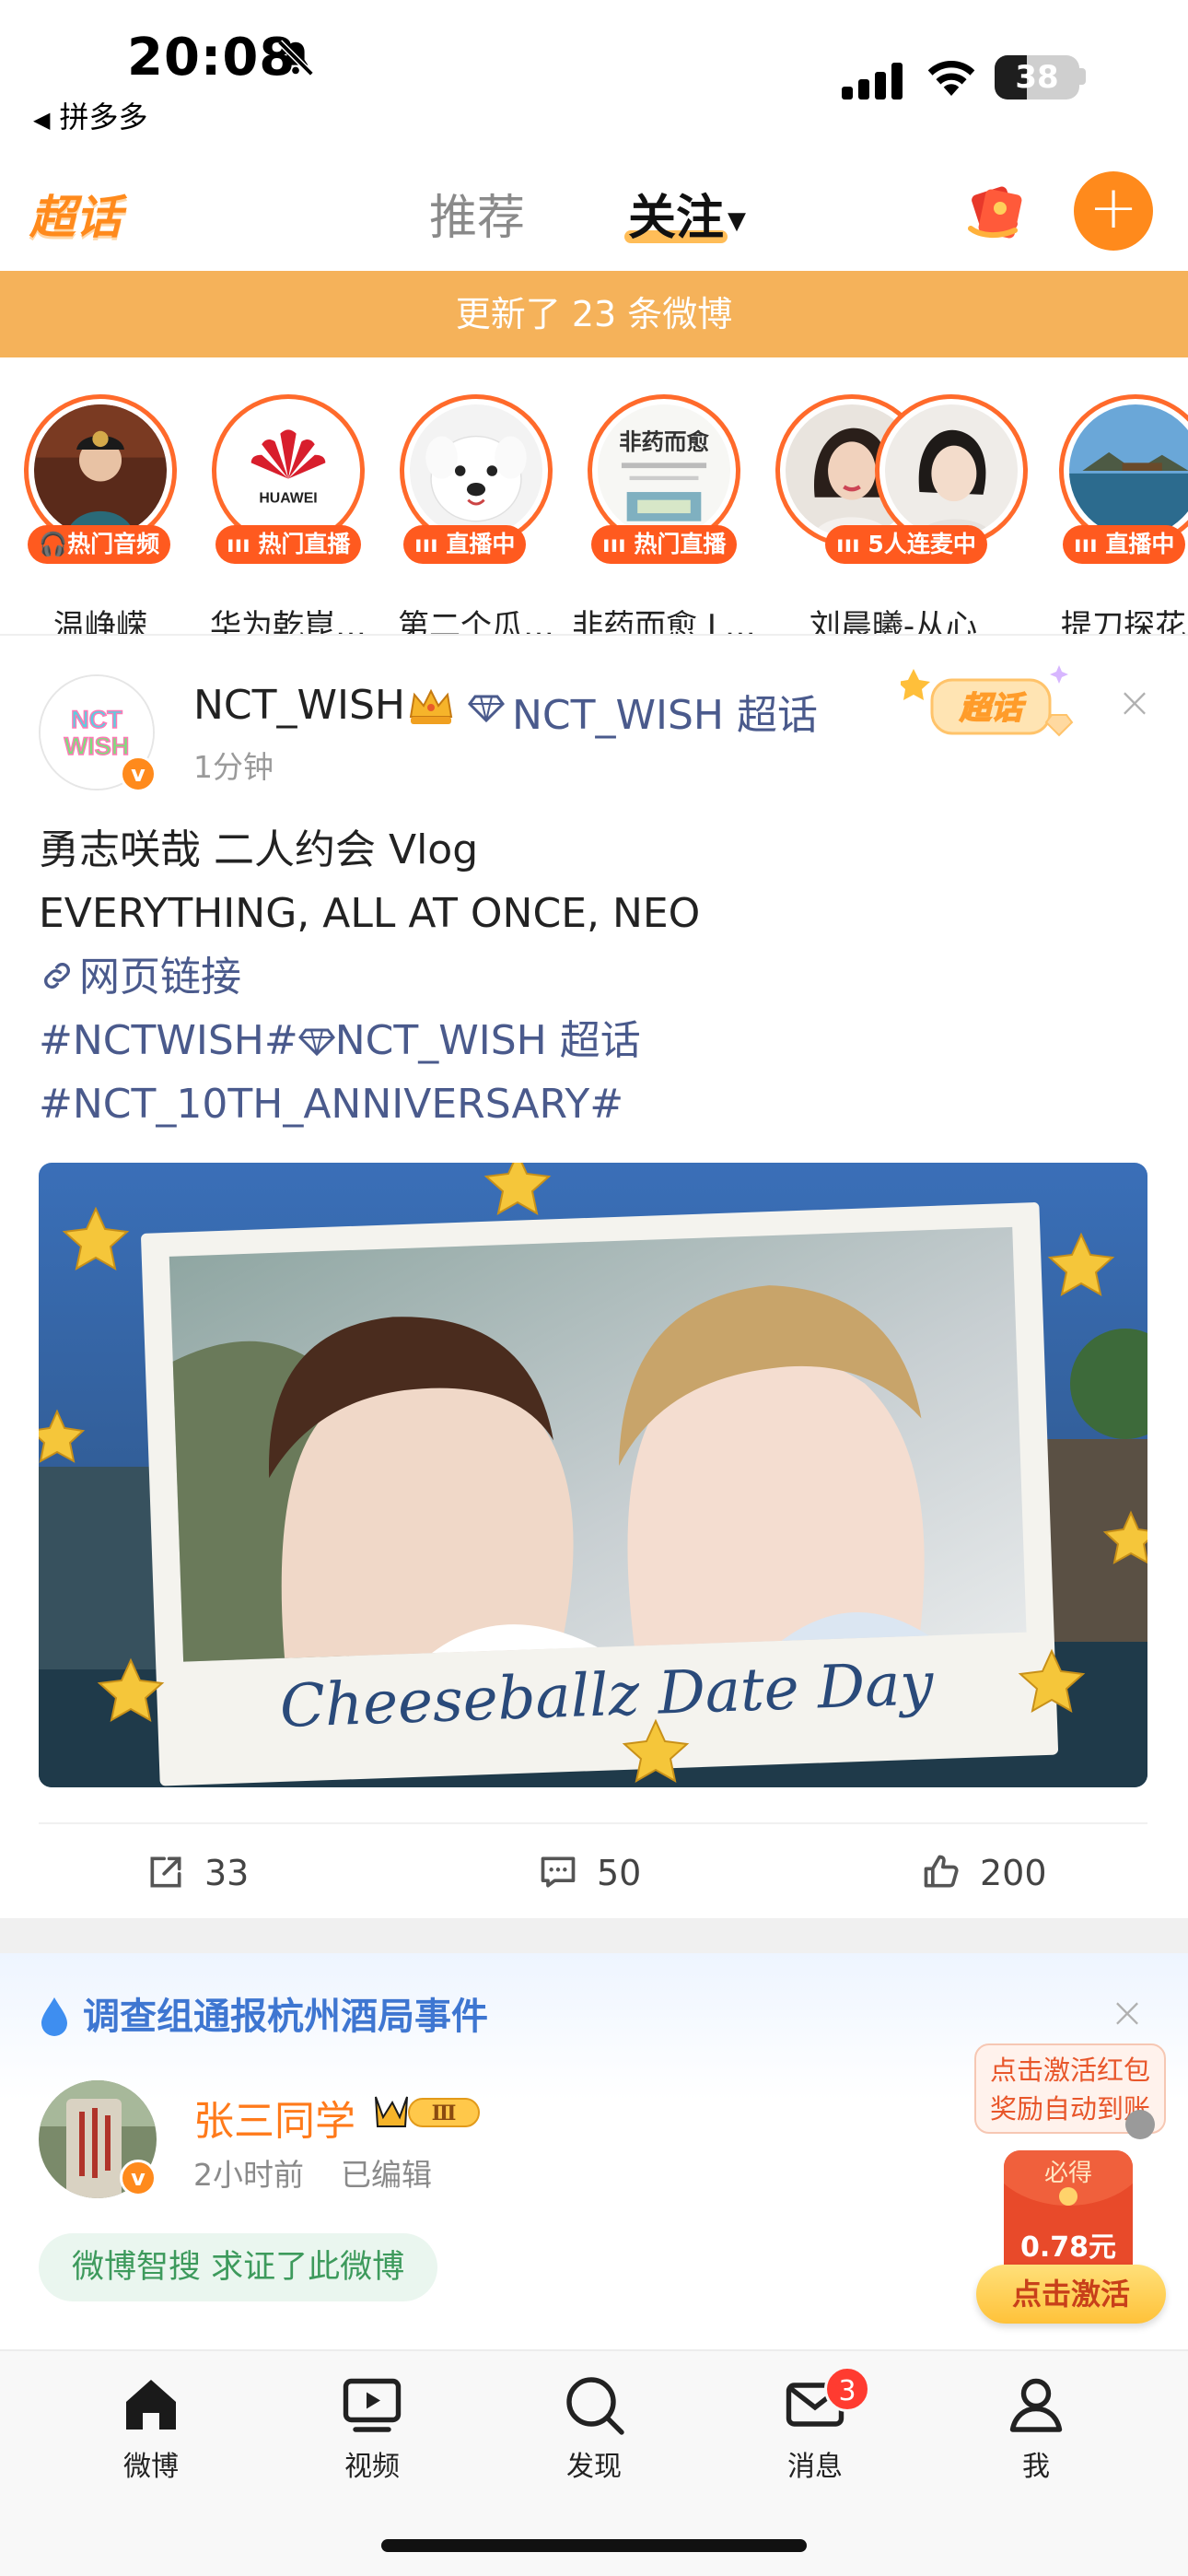  What do you see at coordinates (1013, 1873) in the screenshot?
I see `like-count: 200` at bounding box center [1013, 1873].